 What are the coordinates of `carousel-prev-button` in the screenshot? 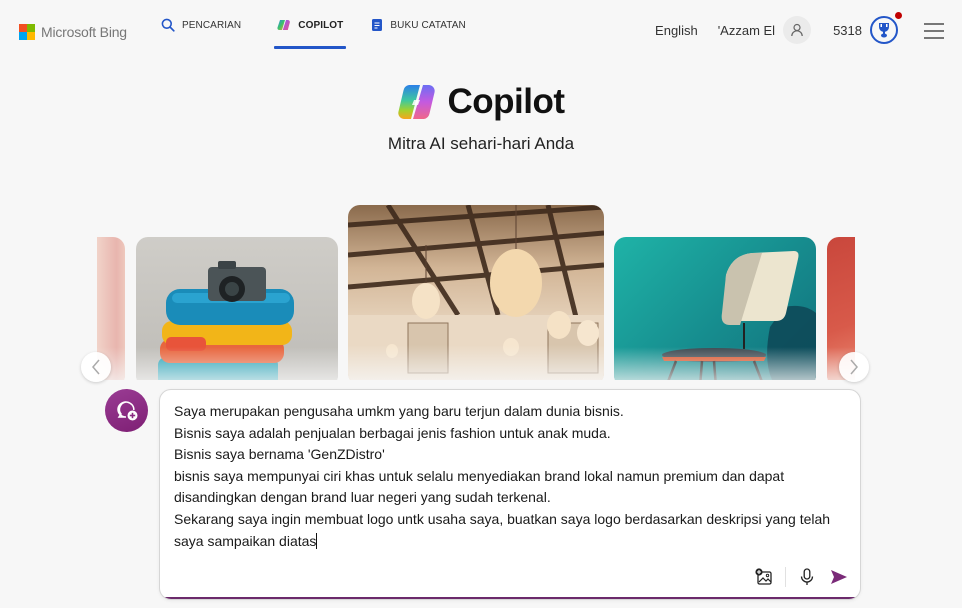 It's located at (96, 367).